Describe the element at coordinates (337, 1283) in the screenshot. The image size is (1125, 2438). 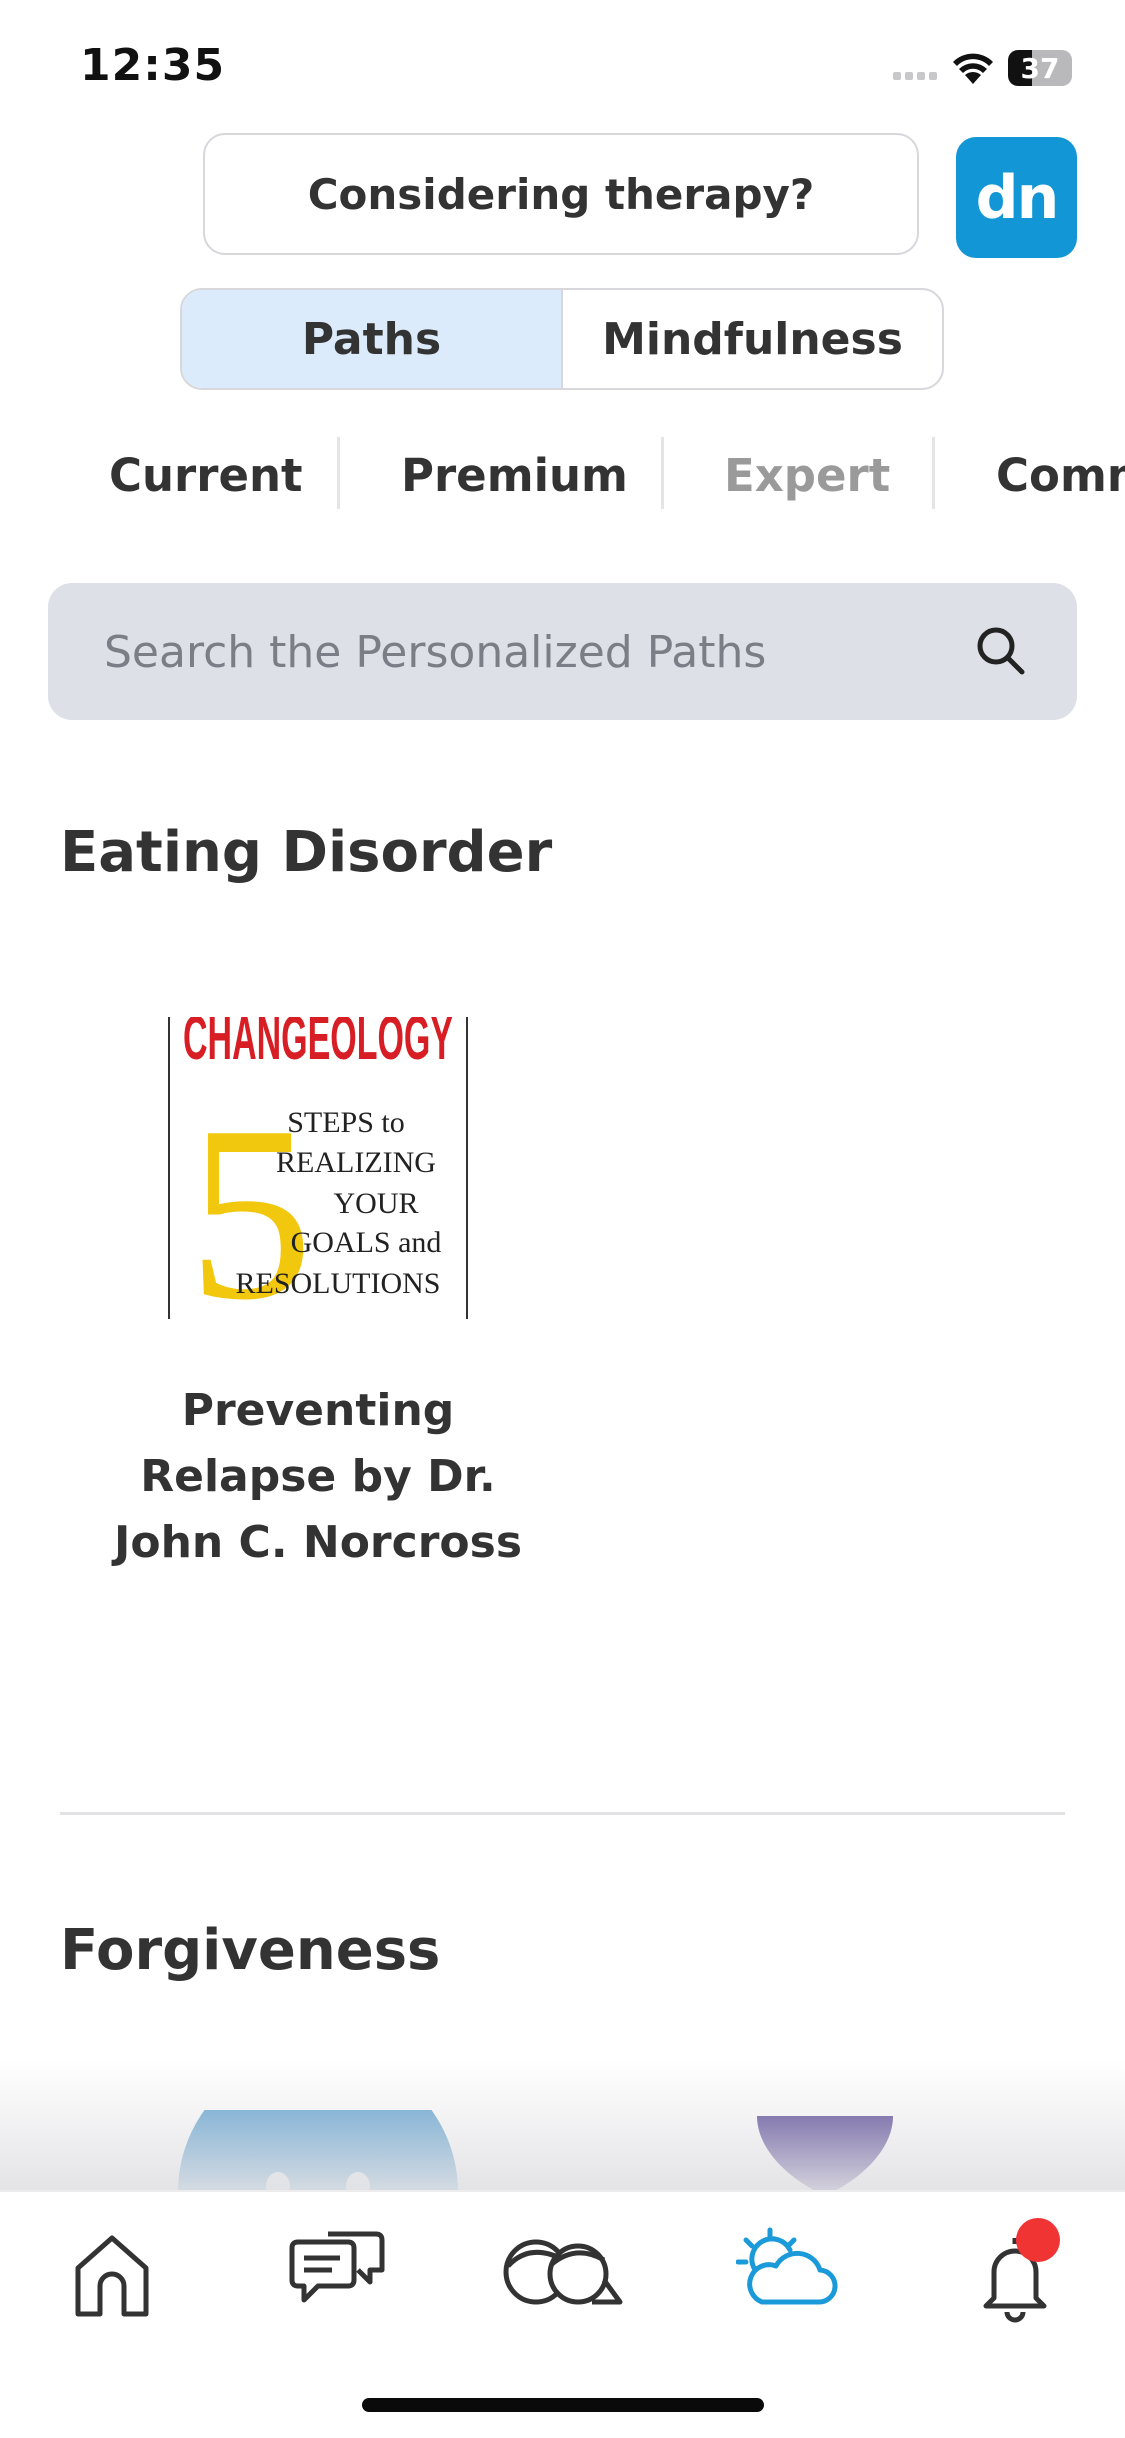
I see `cover-line-5: RESOLUTIONS` at that location.